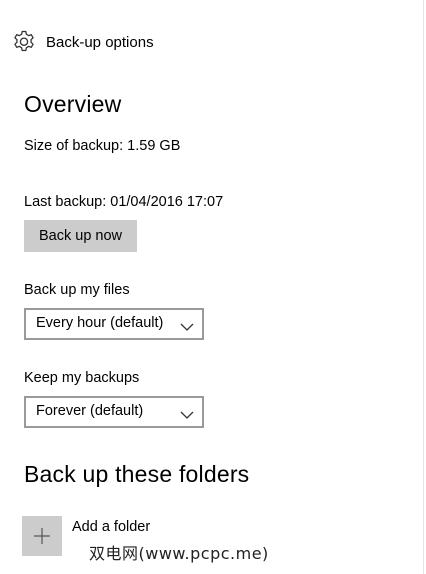 The width and height of the screenshot is (426, 574). I want to click on back-up-now-button: Back up now, so click(80, 236).